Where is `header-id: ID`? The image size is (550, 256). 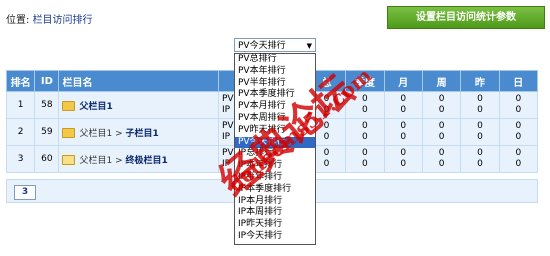
header-id: ID is located at coordinates (47, 81).